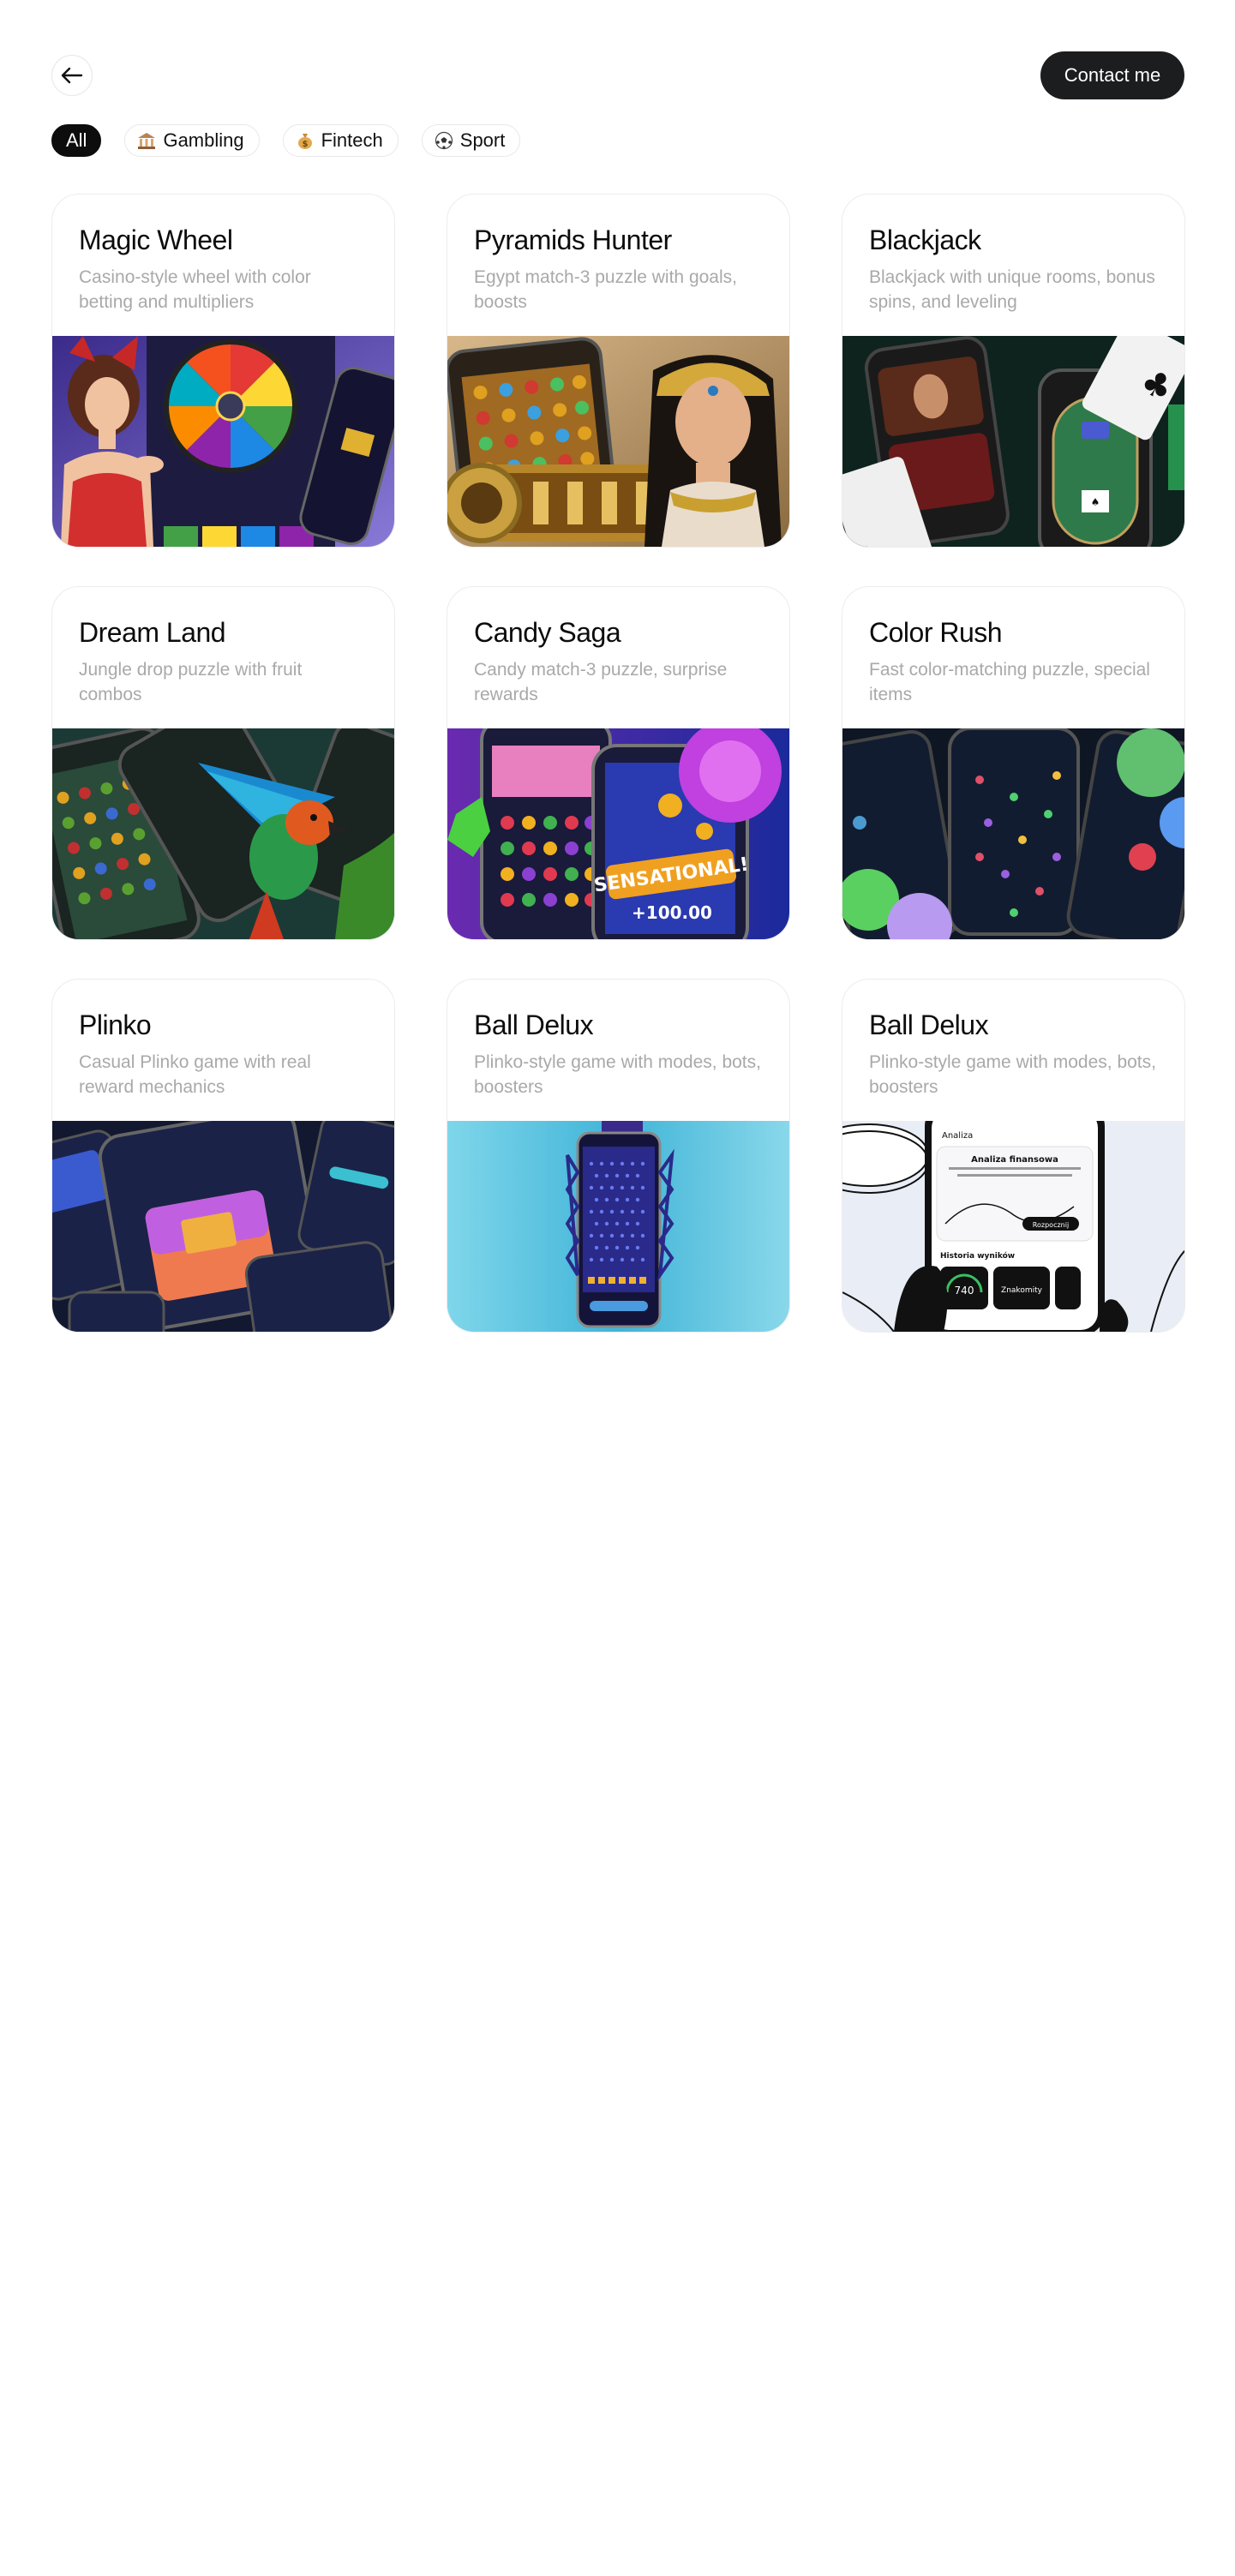 The image size is (1235, 2576). What do you see at coordinates (223, 441) in the screenshot?
I see `magic-wheel-artwork` at bounding box center [223, 441].